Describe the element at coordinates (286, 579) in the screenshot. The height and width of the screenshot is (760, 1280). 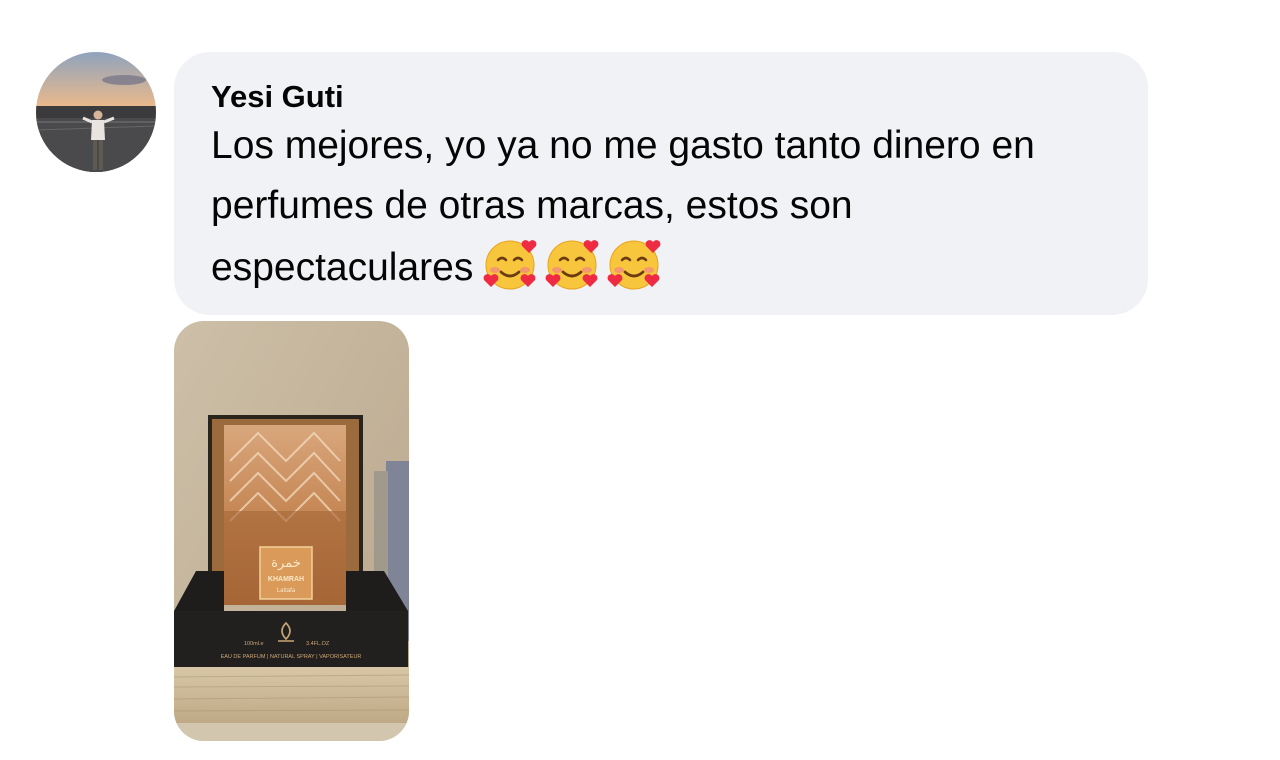
I see `label-product-name: KHAMRAH` at that location.